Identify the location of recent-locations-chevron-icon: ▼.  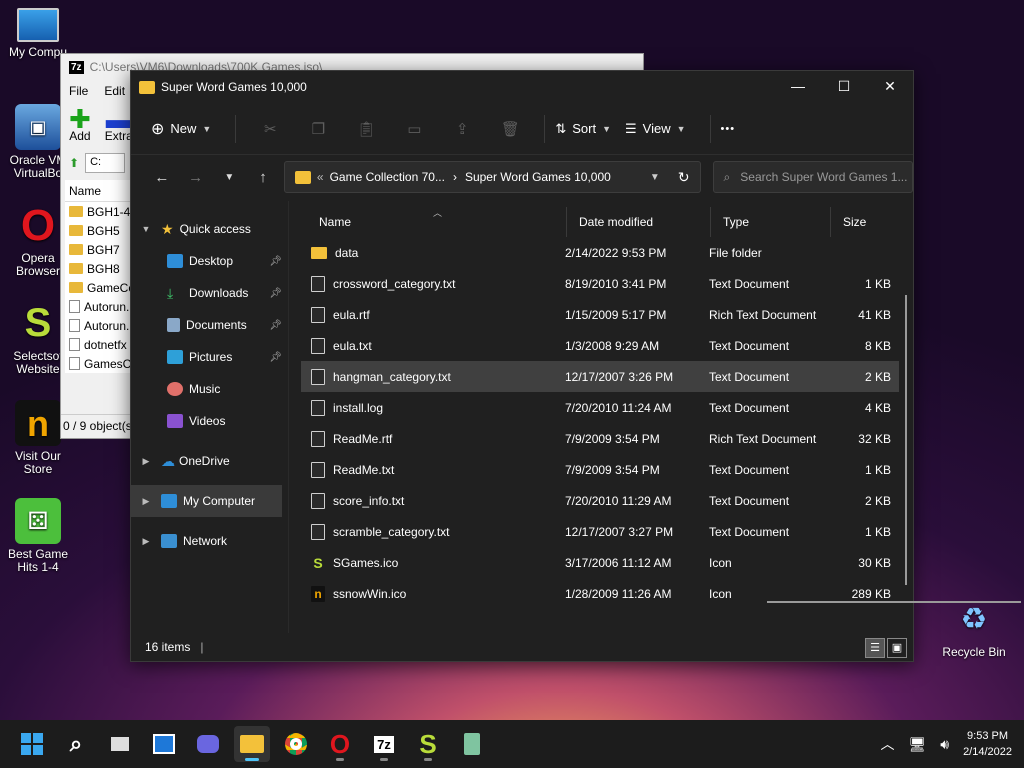
(229, 177).